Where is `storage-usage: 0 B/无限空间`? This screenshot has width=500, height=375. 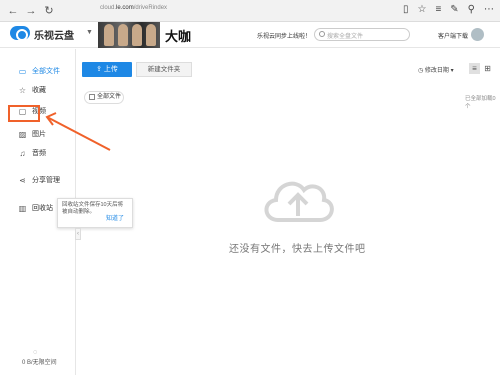 storage-usage: 0 B/无限空间 is located at coordinates (39, 363).